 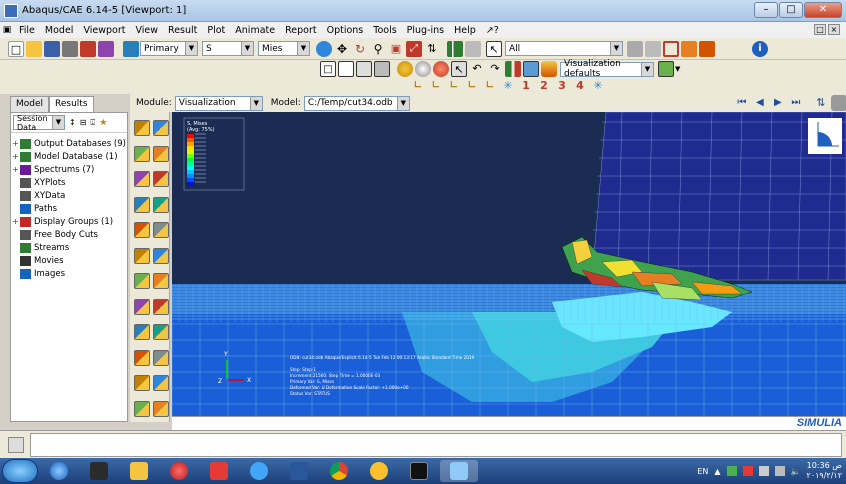 What do you see at coordinates (69, 208) in the screenshot?
I see `tree-item: Paths` at bounding box center [69, 208].